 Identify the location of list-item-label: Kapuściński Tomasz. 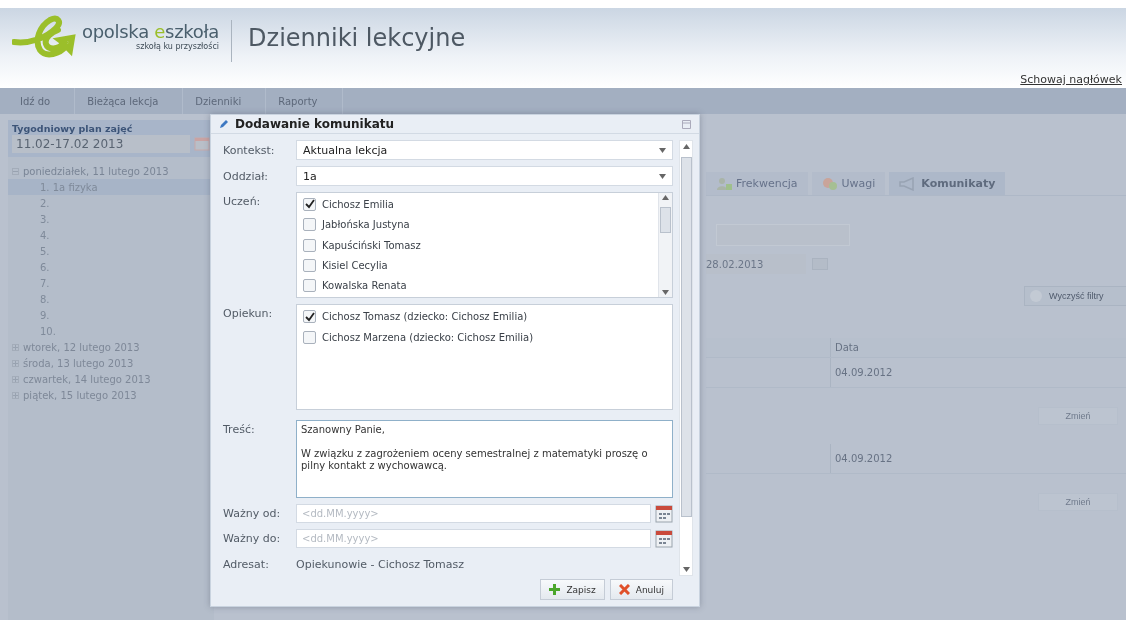
(371, 245).